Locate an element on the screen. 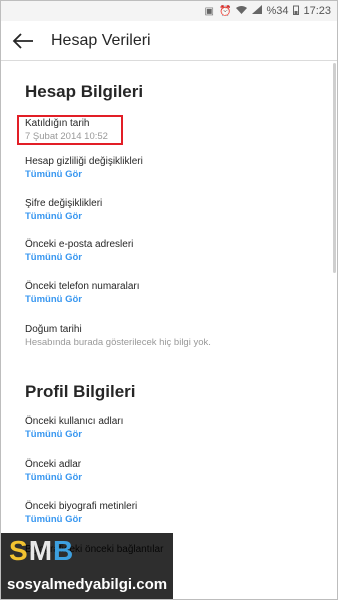  item-label: Katıldığın tarih is located at coordinates (57, 123).